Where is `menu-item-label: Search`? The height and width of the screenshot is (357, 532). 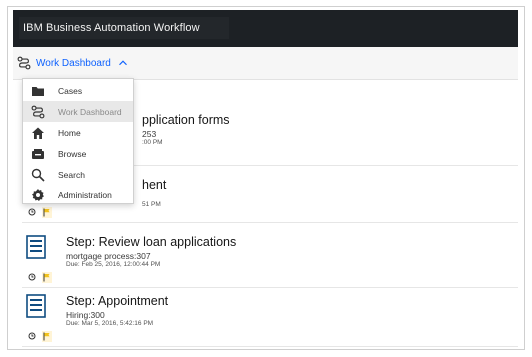
menu-item-label: Search is located at coordinates (71, 174).